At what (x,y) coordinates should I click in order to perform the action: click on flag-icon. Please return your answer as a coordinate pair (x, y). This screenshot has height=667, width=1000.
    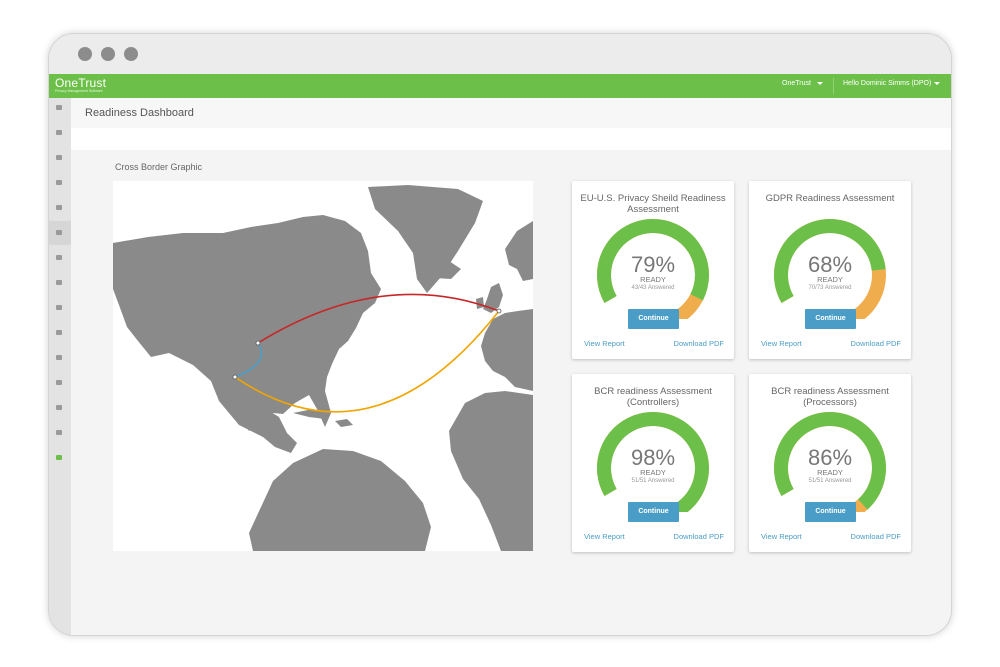
    Looking at the image, I should click on (59, 282).